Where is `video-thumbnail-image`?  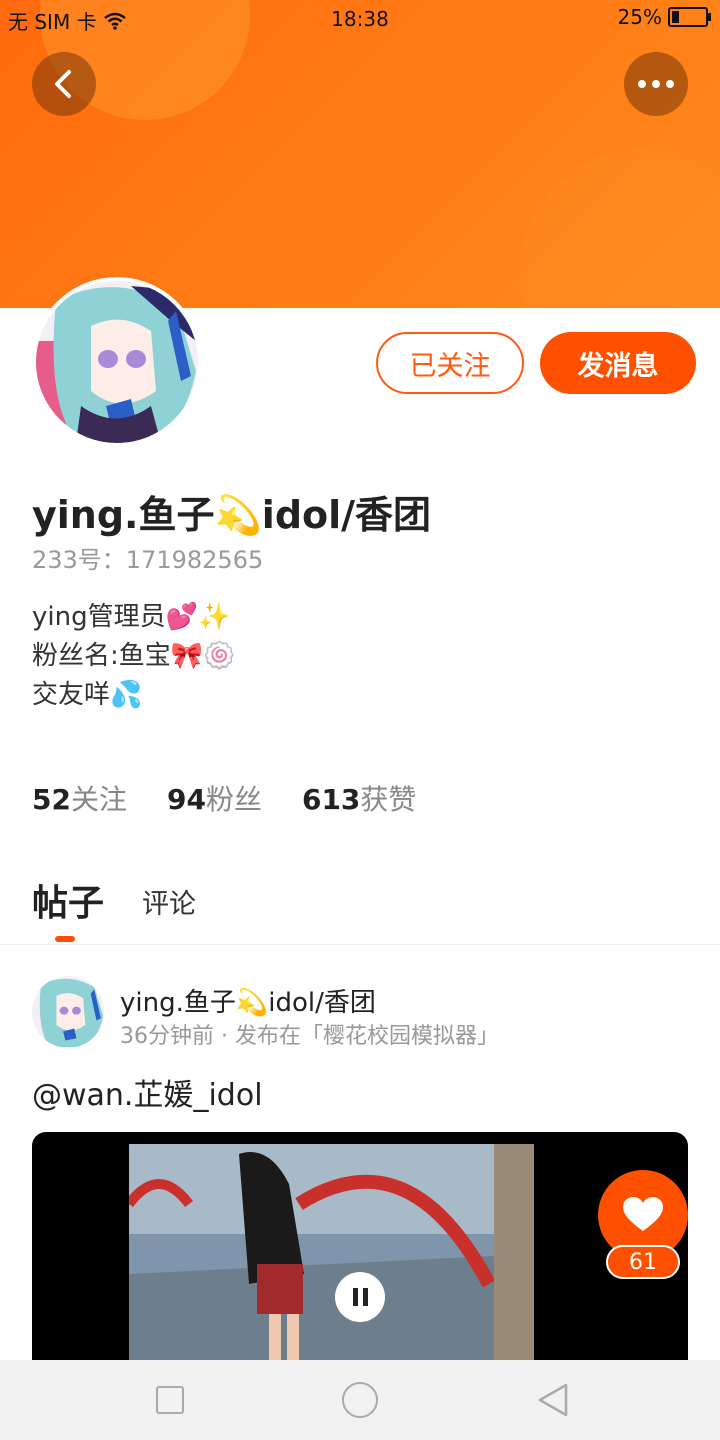
video-thumbnail-image is located at coordinates (331, 1258).